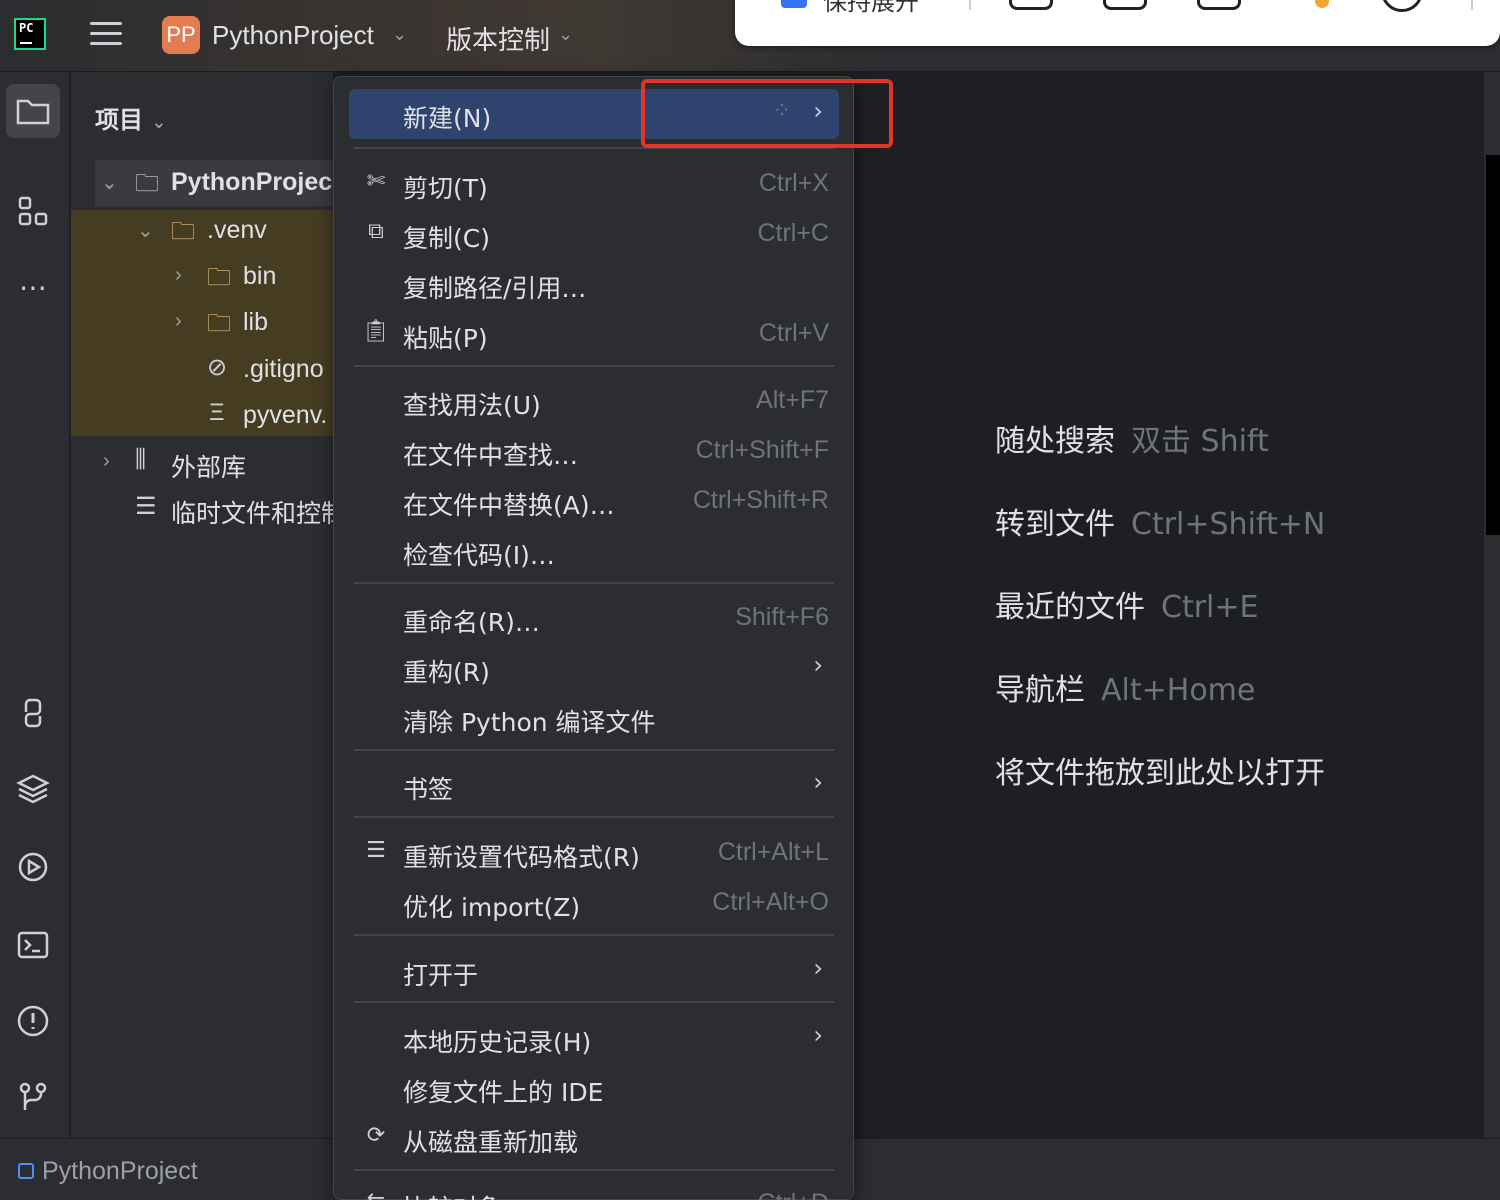 This screenshot has width=1500, height=1200. Describe the element at coordinates (793, 183) in the screenshot. I see `menu-item-shortcut: Ctrl+X` at that location.